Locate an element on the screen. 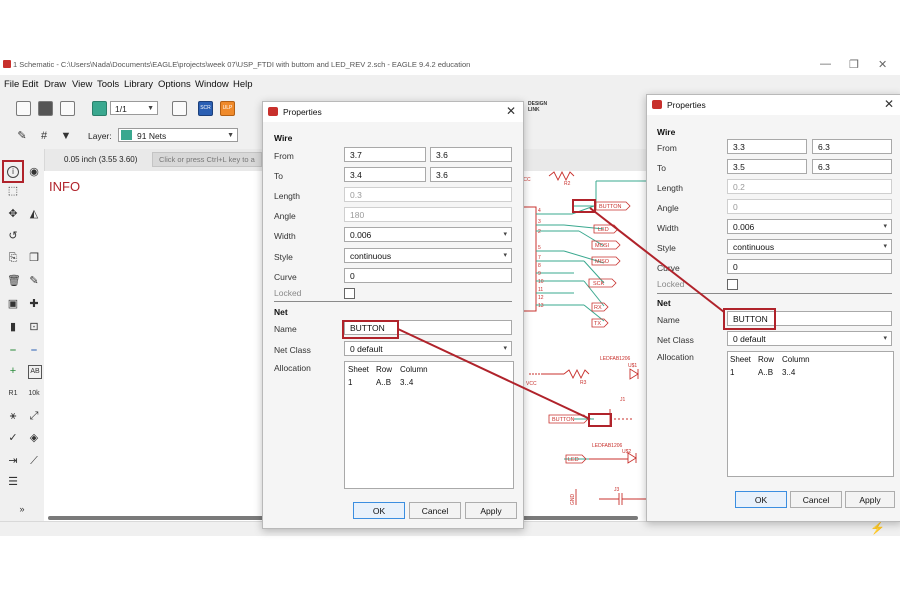 This screenshot has width=900, height=600. pin-number: 2 is located at coordinates (539, 232).